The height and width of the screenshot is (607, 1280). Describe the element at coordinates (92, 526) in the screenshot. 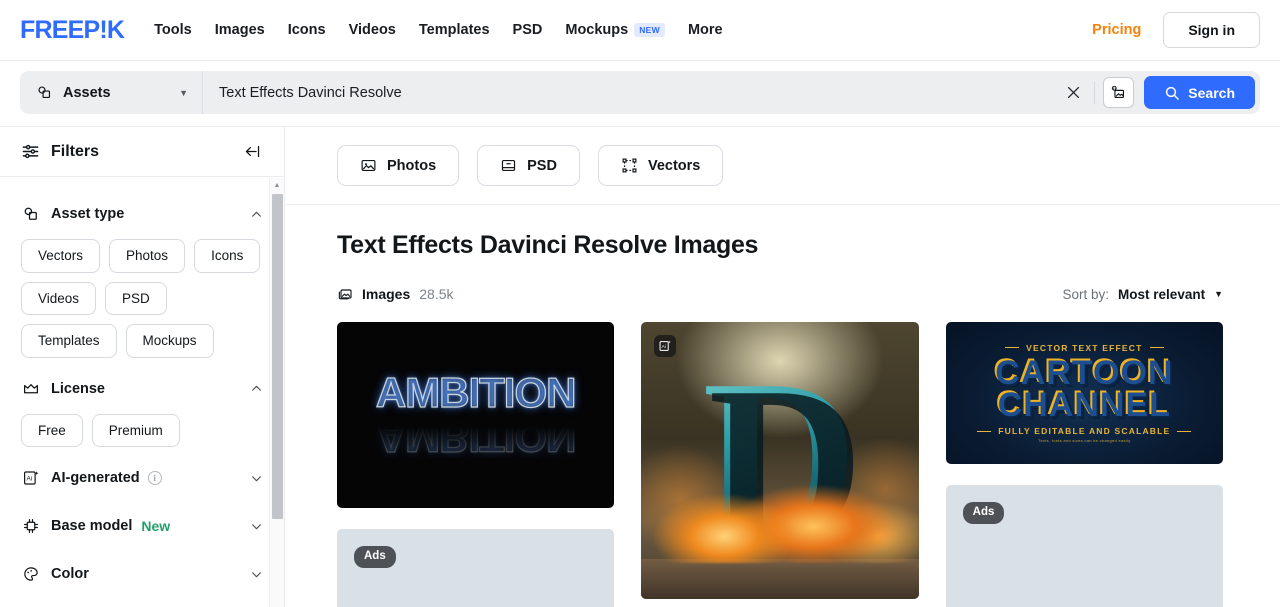

I see `filter-group-title: Base model` at that location.